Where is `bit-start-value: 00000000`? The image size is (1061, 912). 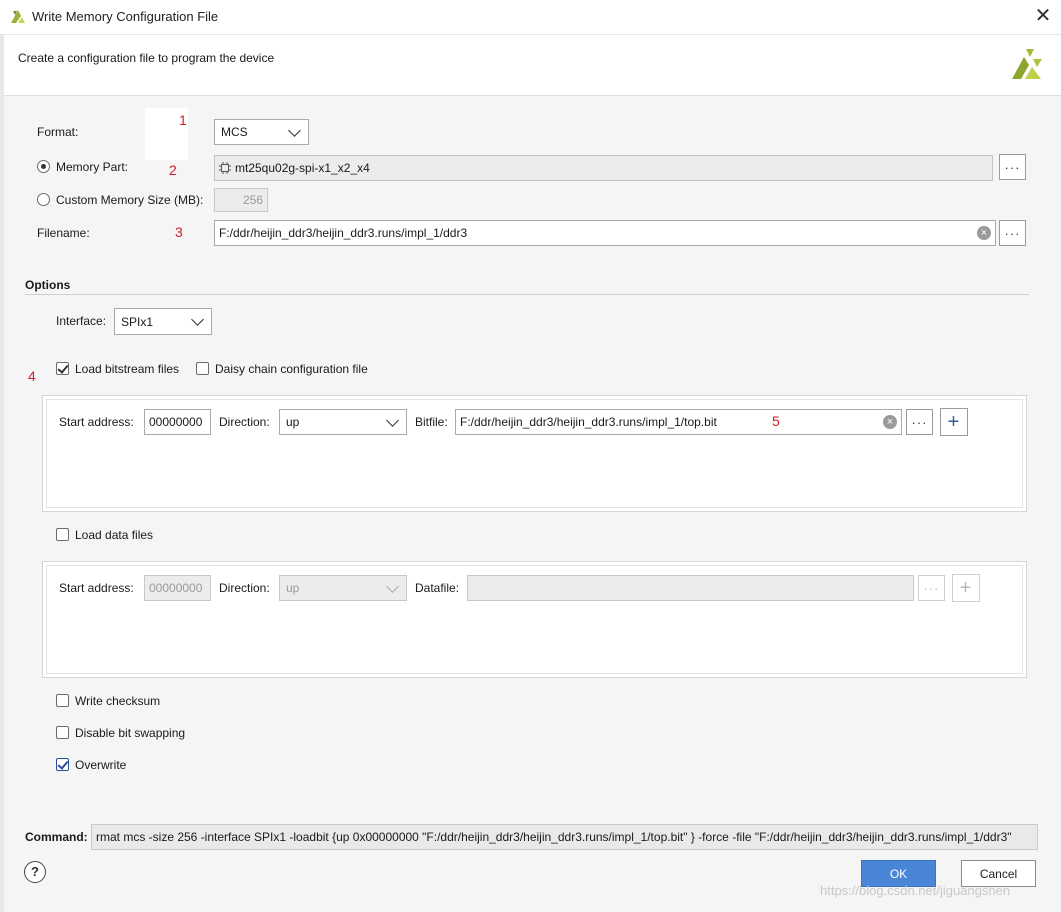
bit-start-value: 00000000 is located at coordinates (176, 422).